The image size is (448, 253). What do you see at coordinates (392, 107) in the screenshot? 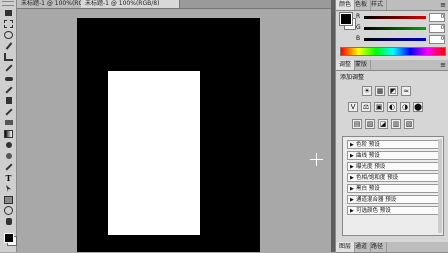
I see `black-white-icon: ◐` at bounding box center [392, 107].